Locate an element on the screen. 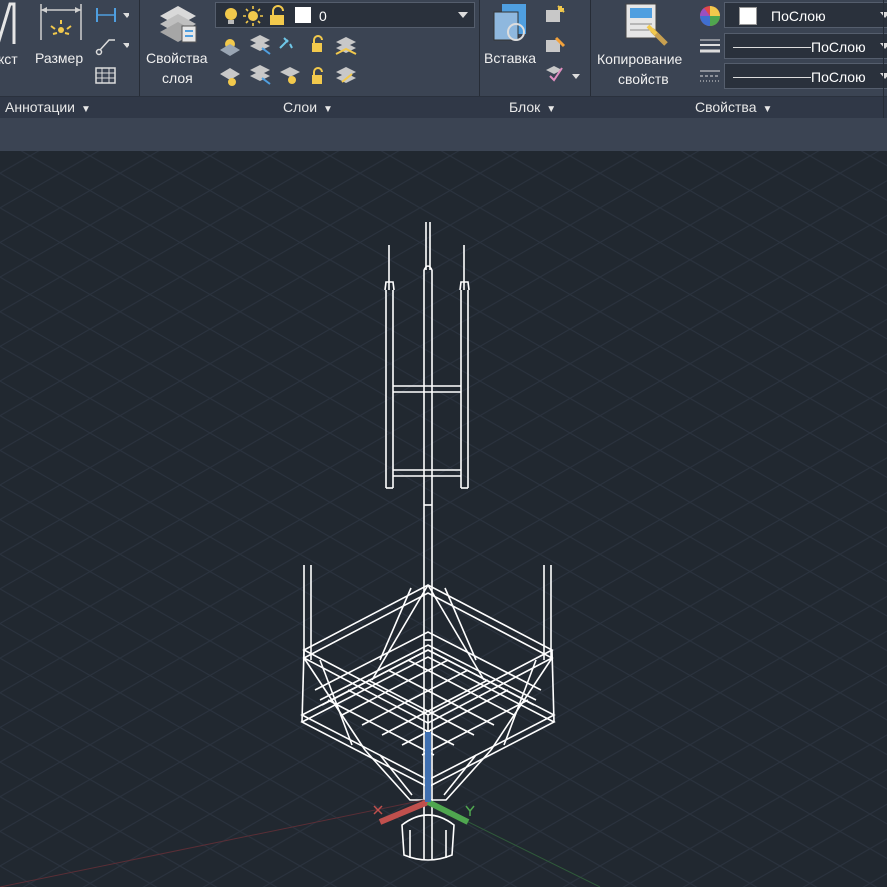 This screenshot has height=887, width=887. text-button-label: кст is located at coordinates (9, 59).